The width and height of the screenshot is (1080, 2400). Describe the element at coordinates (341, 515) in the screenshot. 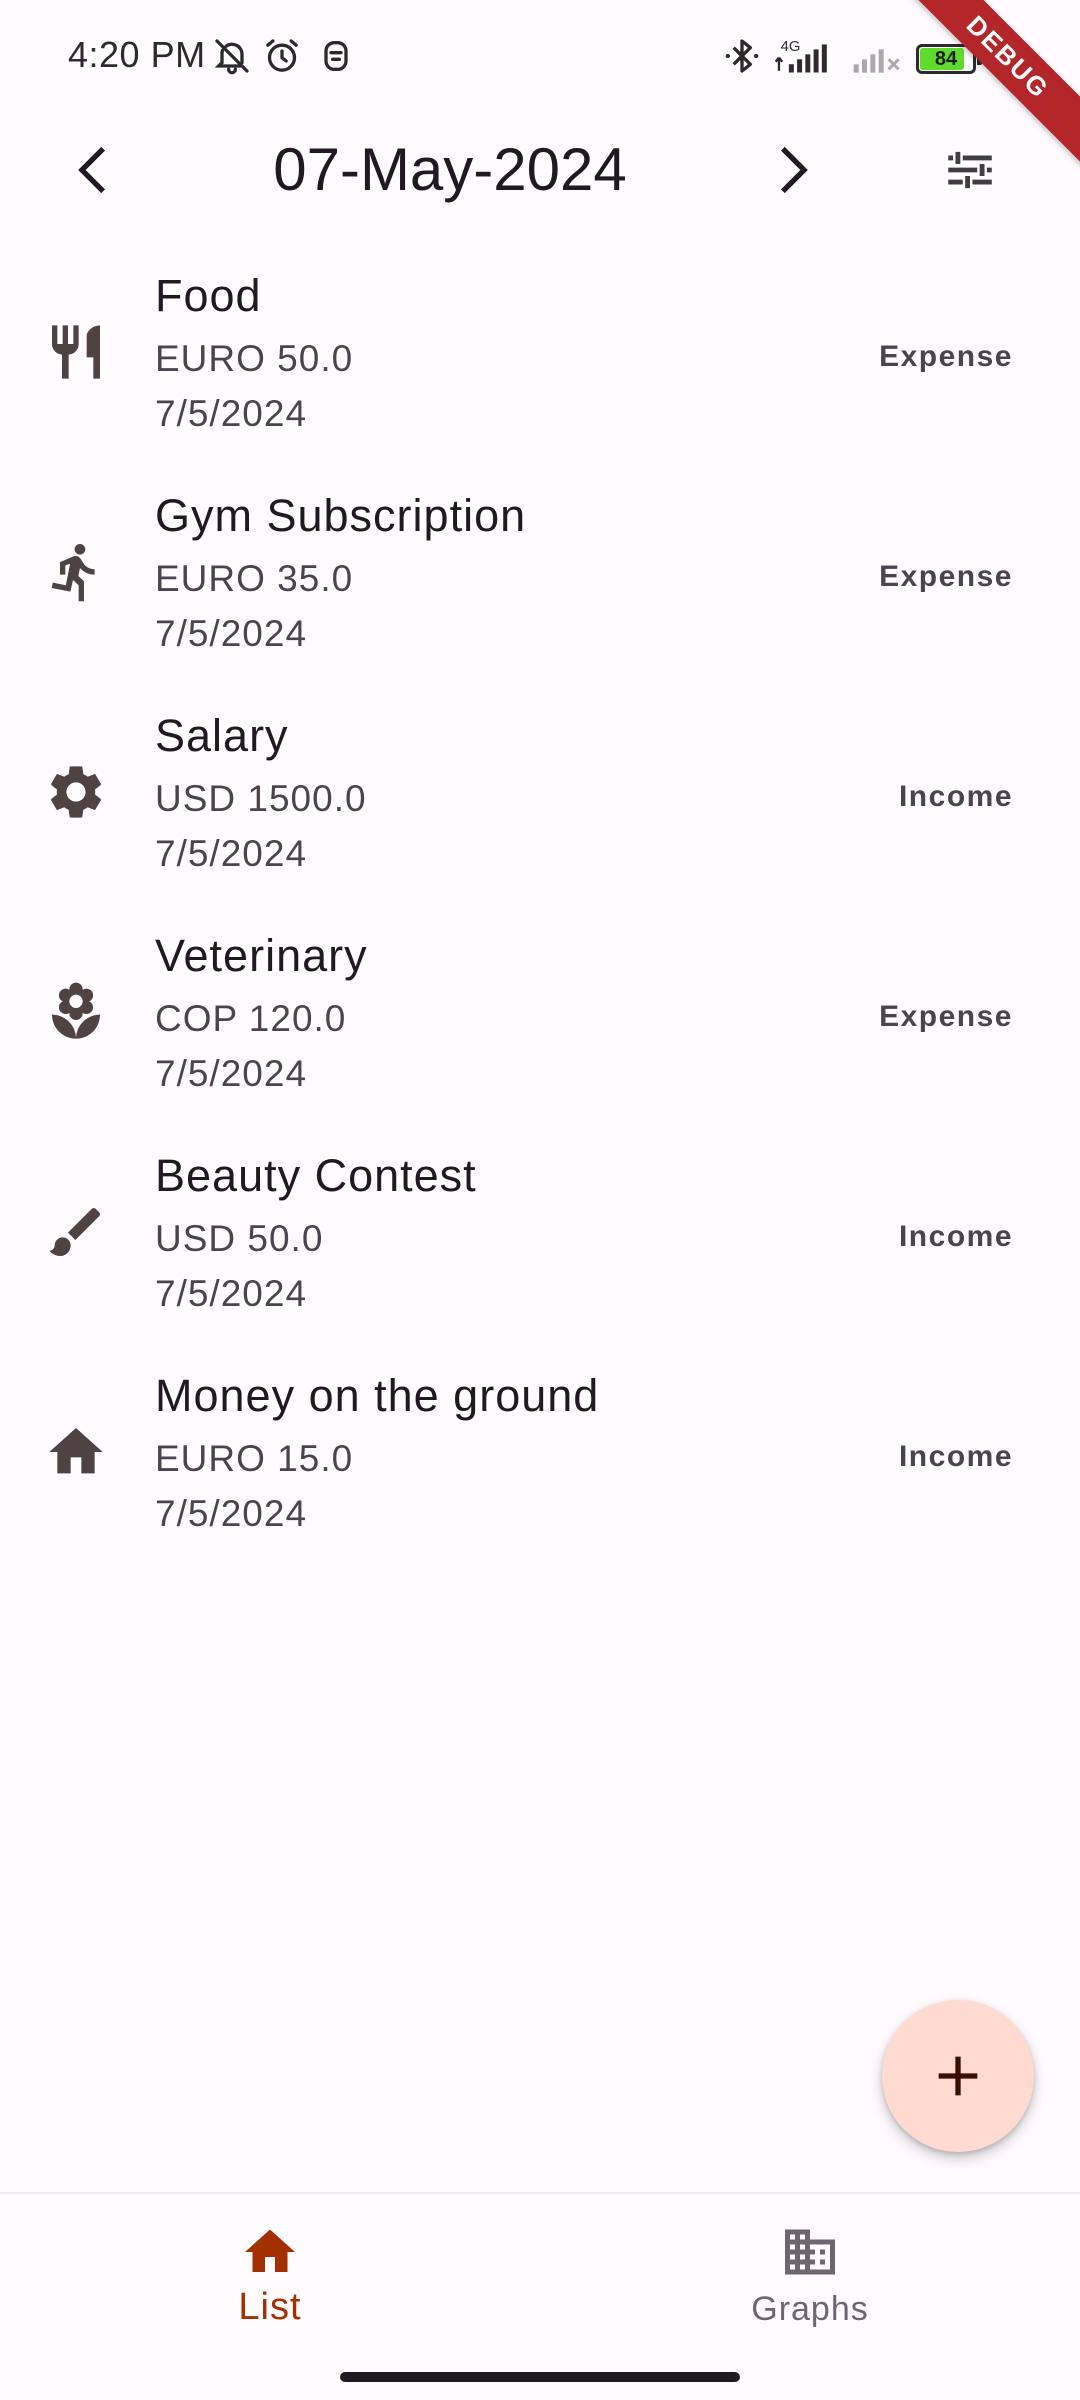

I see `item-title: Gym Subscription` at that location.